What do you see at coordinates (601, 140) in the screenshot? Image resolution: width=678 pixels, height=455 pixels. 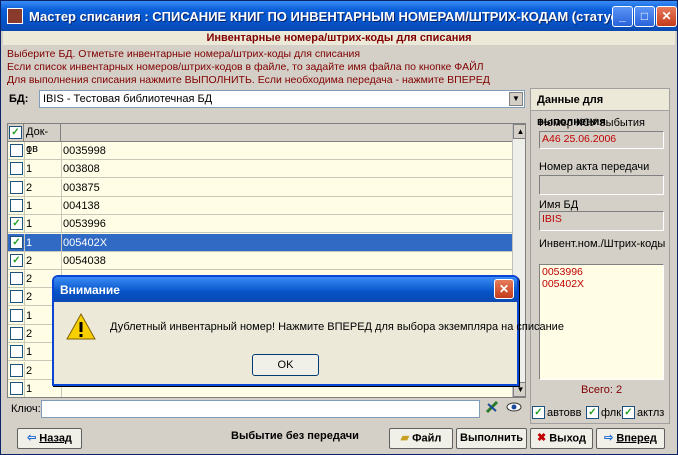 I see `ksu-field: А46 25.06.2006` at bounding box center [601, 140].